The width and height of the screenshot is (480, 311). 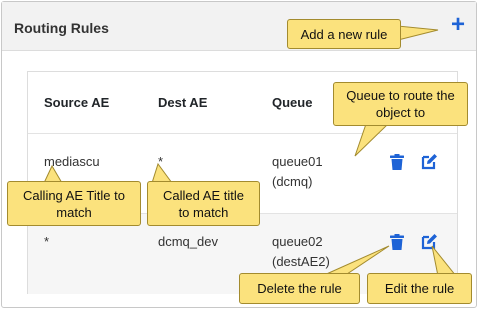 I want to click on callout-called-ae: Called AE title to match, so click(x=203, y=203).